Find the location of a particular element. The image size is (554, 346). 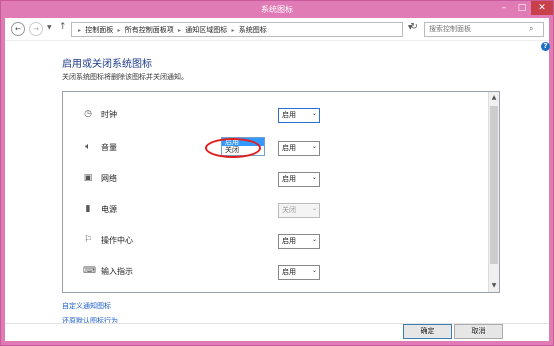

page-title: 启用或关闭系统图标 is located at coordinates (107, 64).